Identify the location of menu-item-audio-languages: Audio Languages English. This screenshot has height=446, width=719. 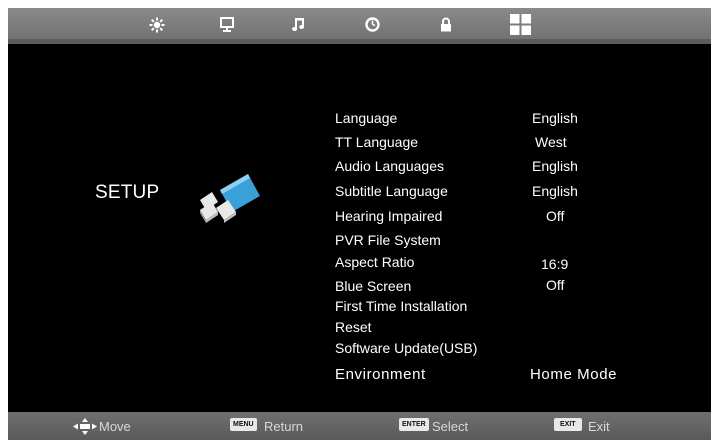
(359, 169).